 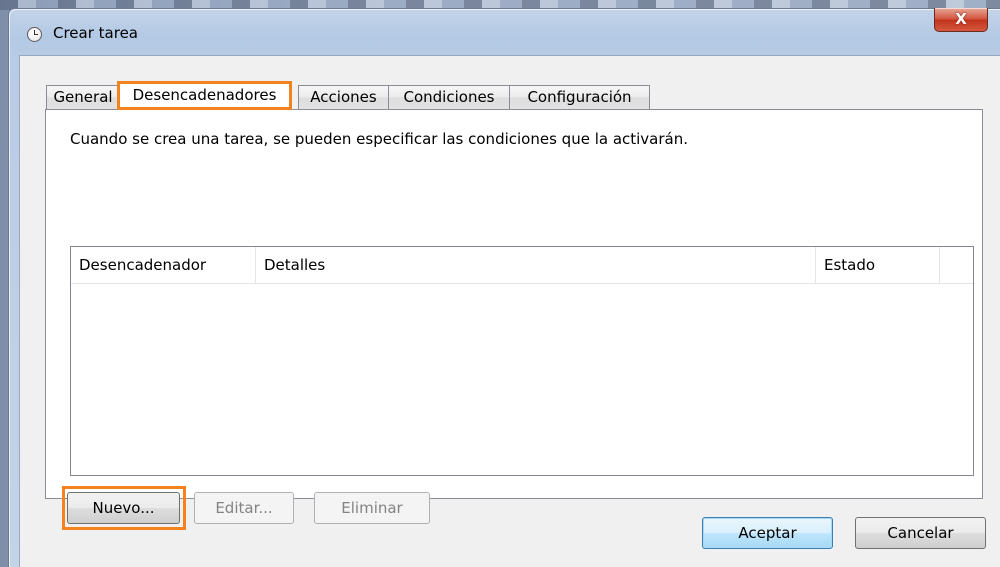 I want to click on tab-desencadenadores: Desencadenadores, so click(x=204, y=95).